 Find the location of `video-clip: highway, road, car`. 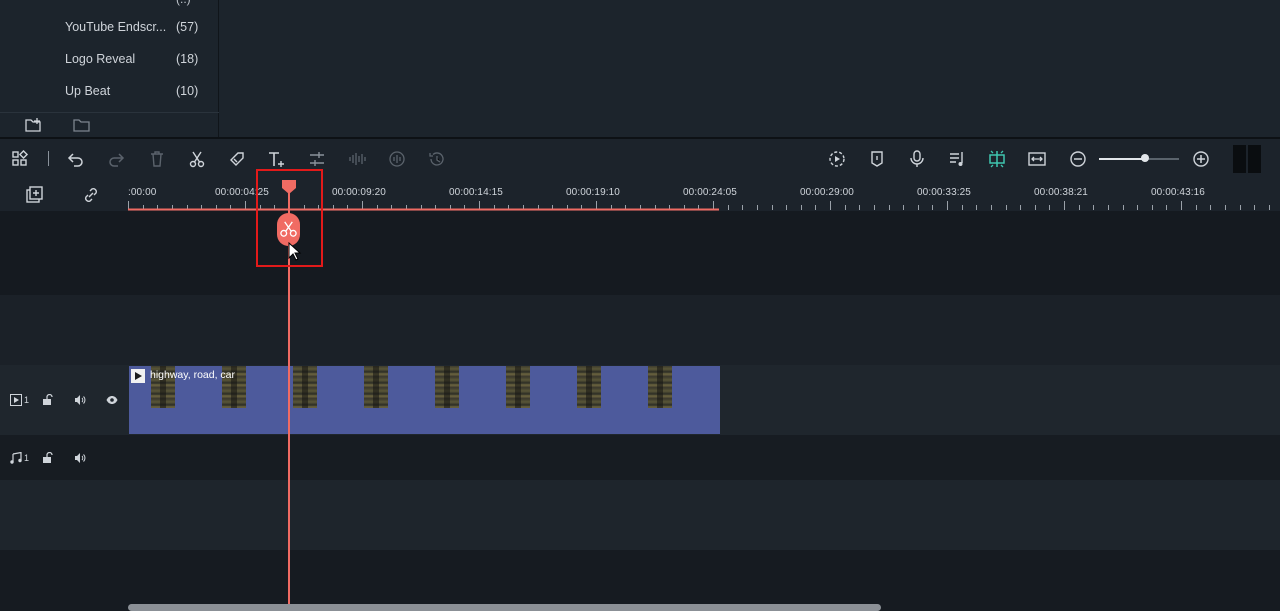

video-clip: highway, road, car is located at coordinates (424, 400).